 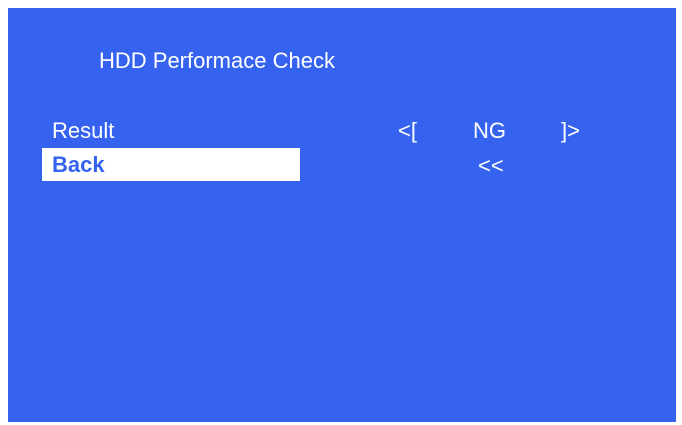 I want to click on menu-item-result: Result, so click(x=171, y=130).